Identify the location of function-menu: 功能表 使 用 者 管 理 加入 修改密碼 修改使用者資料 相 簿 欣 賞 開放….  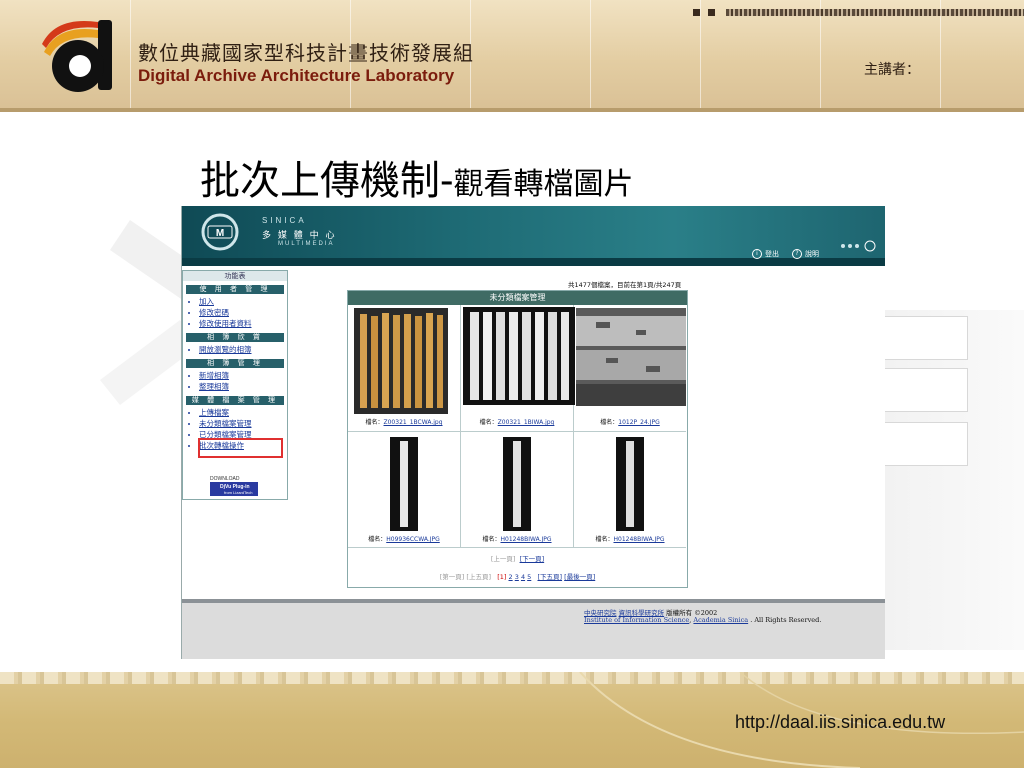
(235, 385).